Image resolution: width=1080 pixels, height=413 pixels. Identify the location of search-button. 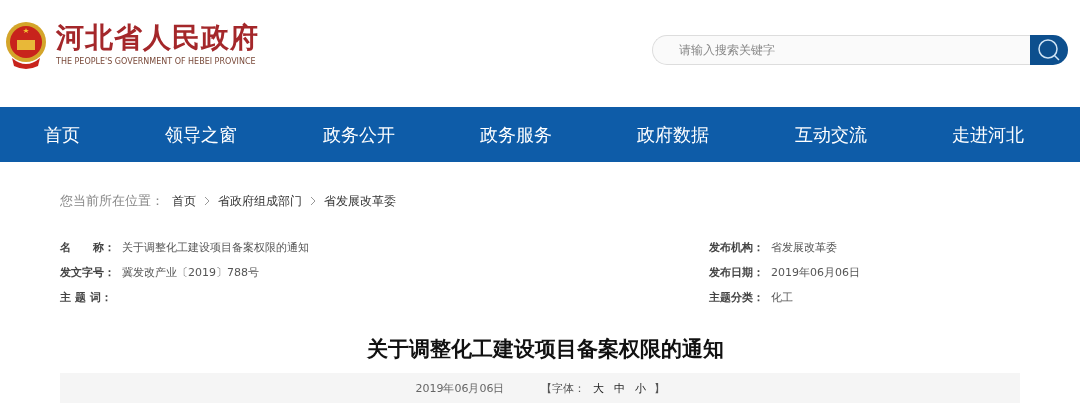
(1049, 50).